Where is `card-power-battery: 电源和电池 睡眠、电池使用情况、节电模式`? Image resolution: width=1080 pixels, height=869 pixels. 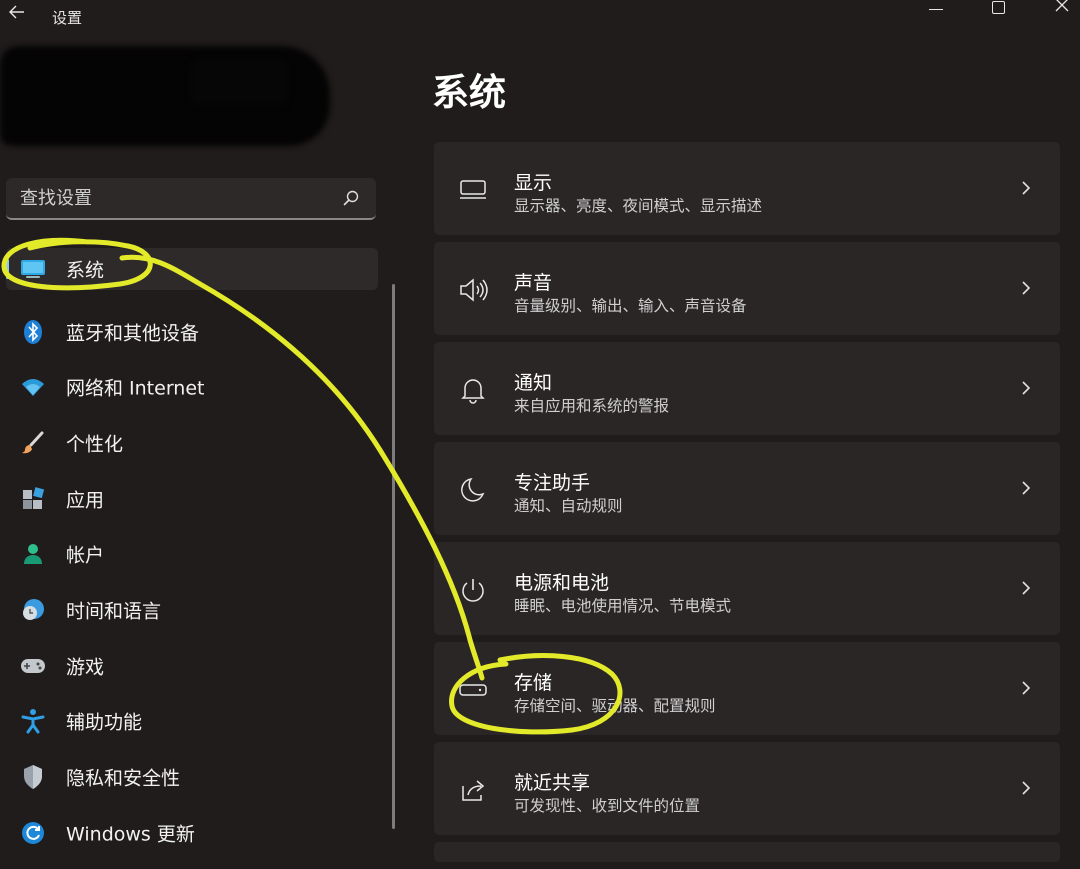 card-power-battery: 电源和电池 睡眠、电池使用情况、节电模式 is located at coordinates (747, 588).